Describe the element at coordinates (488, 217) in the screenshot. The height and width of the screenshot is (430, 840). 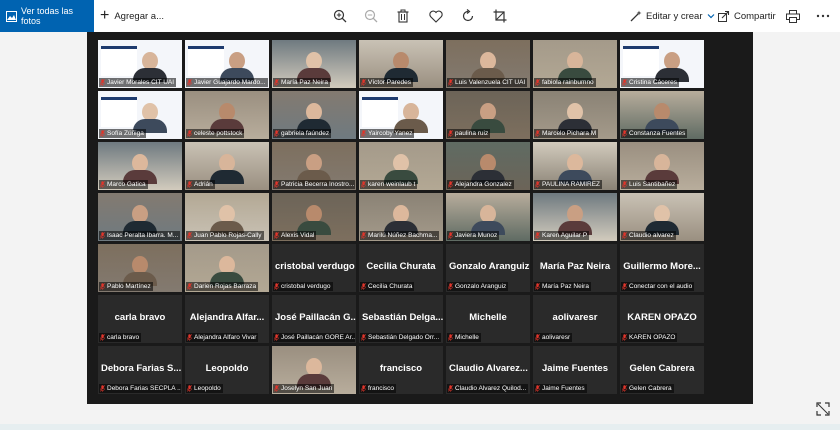
I see `participant-tile: Javiera Munoz` at that location.